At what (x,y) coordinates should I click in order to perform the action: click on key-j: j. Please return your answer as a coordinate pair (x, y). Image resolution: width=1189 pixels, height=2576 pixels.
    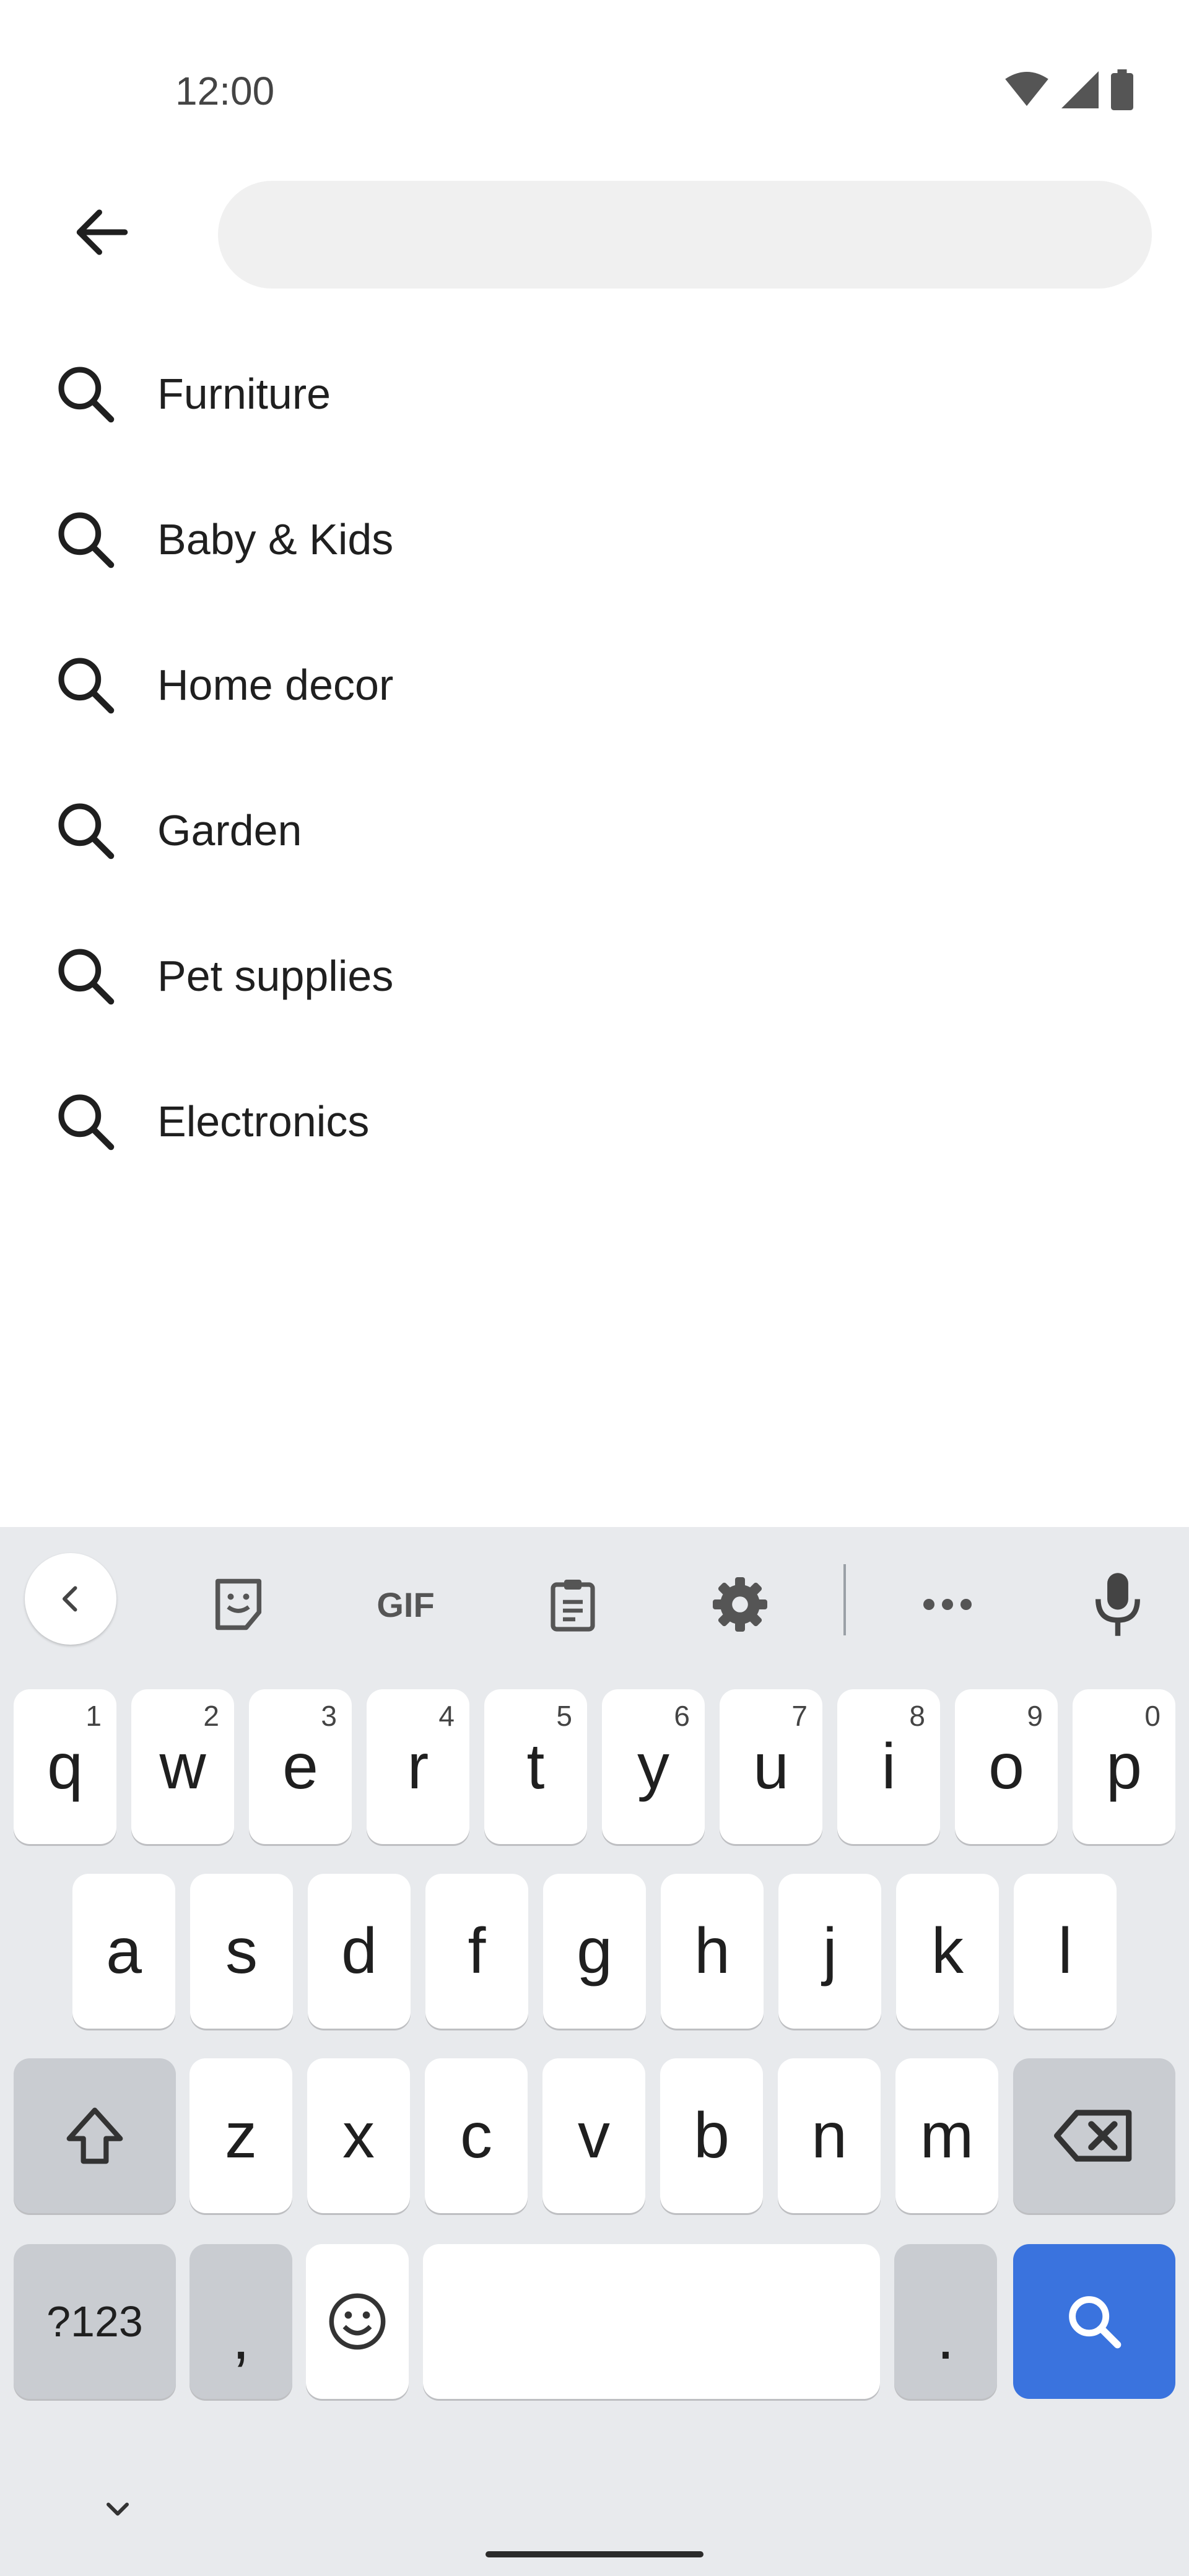
    Looking at the image, I should click on (829, 1951).